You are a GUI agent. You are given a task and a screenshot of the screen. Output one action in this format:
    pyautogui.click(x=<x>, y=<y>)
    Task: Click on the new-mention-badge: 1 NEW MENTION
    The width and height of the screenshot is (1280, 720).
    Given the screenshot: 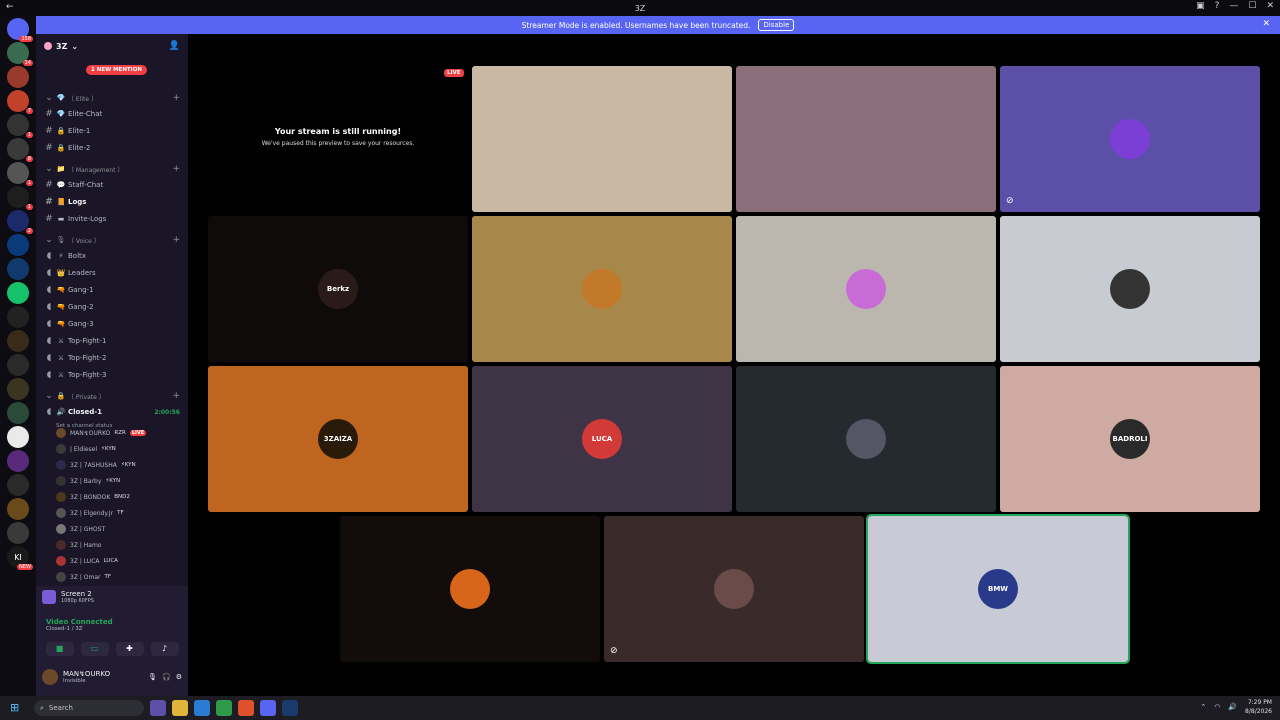 What is the action you would take?
    pyautogui.click(x=116, y=70)
    